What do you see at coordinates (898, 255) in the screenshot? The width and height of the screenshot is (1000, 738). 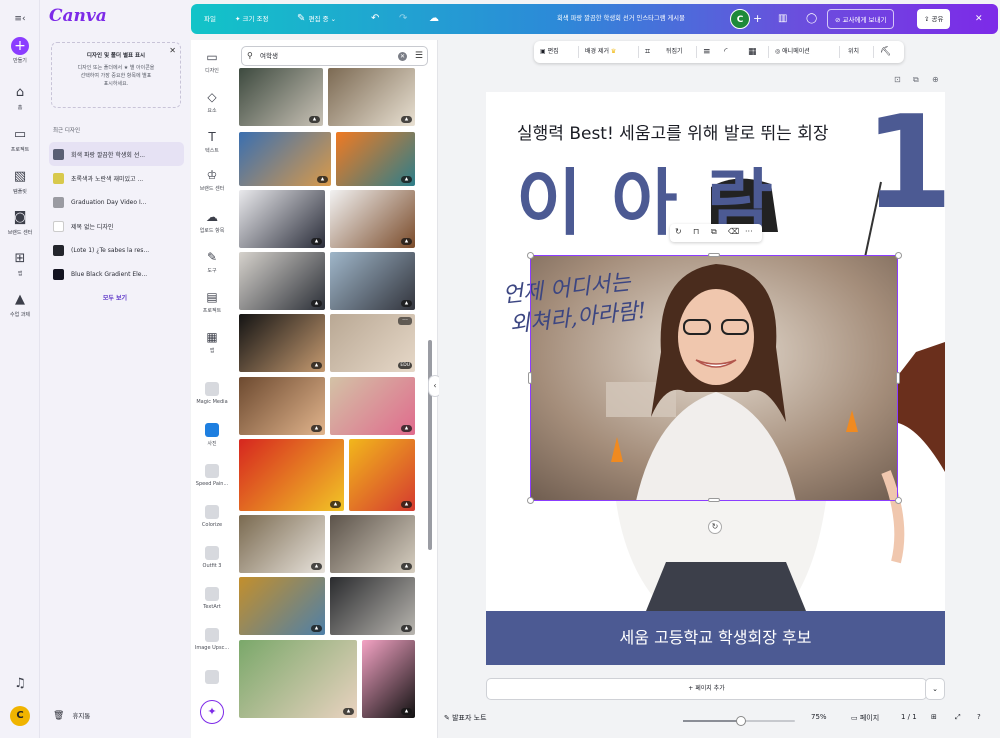 I see `resize-handle-top-right` at bounding box center [898, 255].